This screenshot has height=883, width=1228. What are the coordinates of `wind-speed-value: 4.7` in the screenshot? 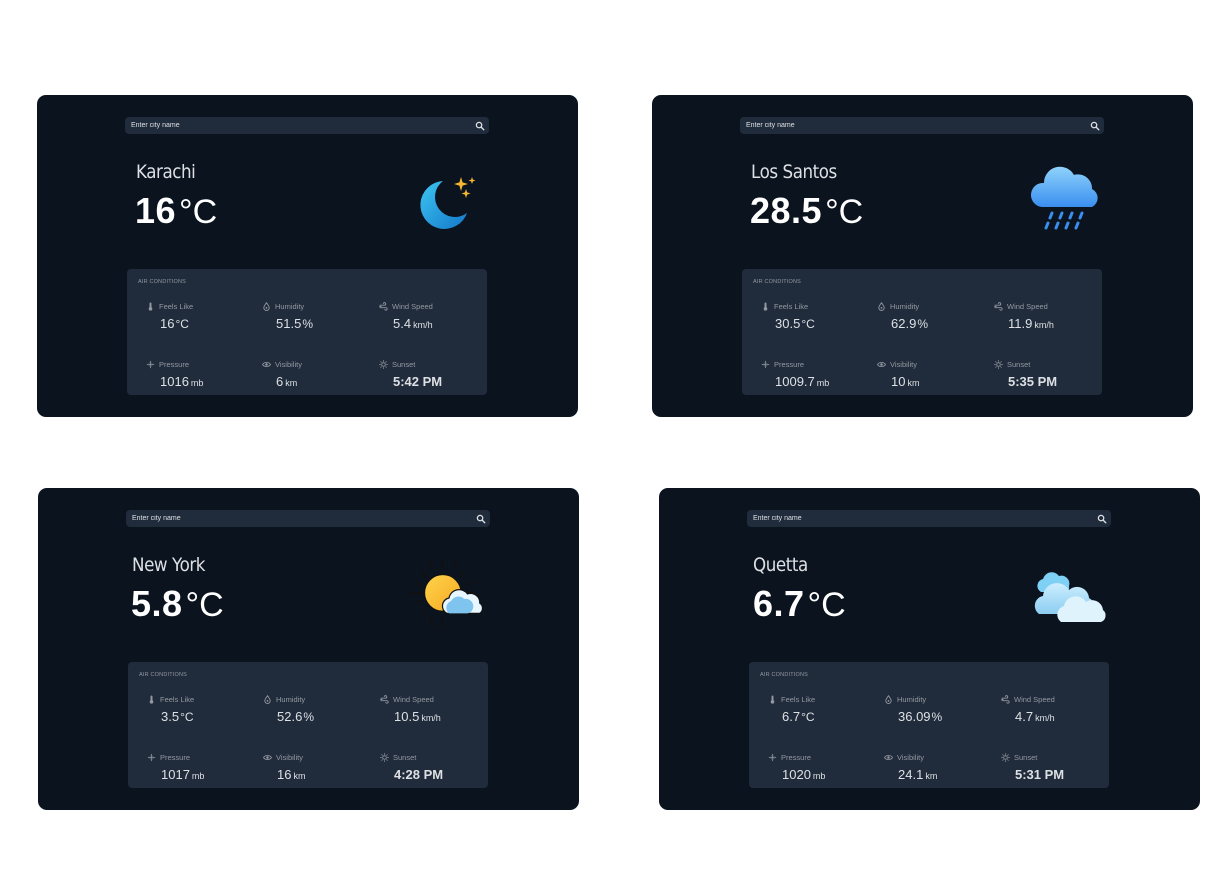 It's located at (1024, 716).